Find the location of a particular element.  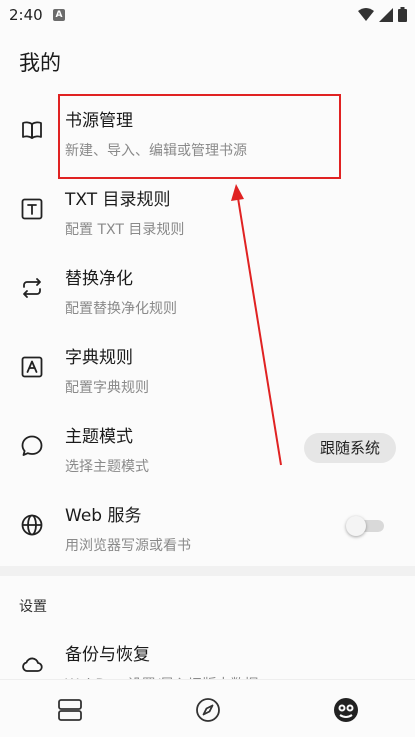

menu-item-dict: 字典规则 配置字典规则 is located at coordinates (207, 370).